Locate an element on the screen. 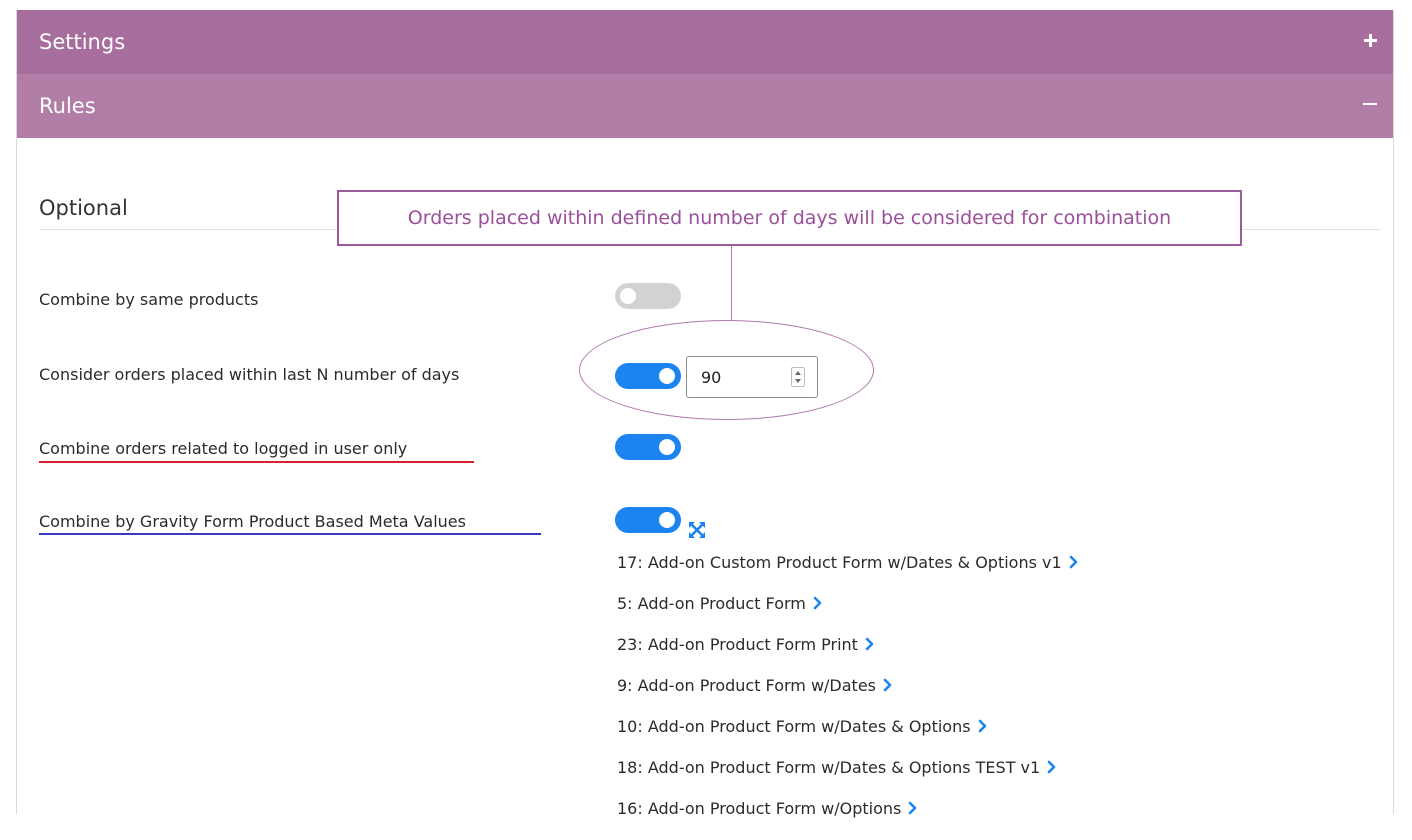 Image resolution: width=1412 pixels, height=840 pixels. plus-icon is located at coordinates (1371, 42).